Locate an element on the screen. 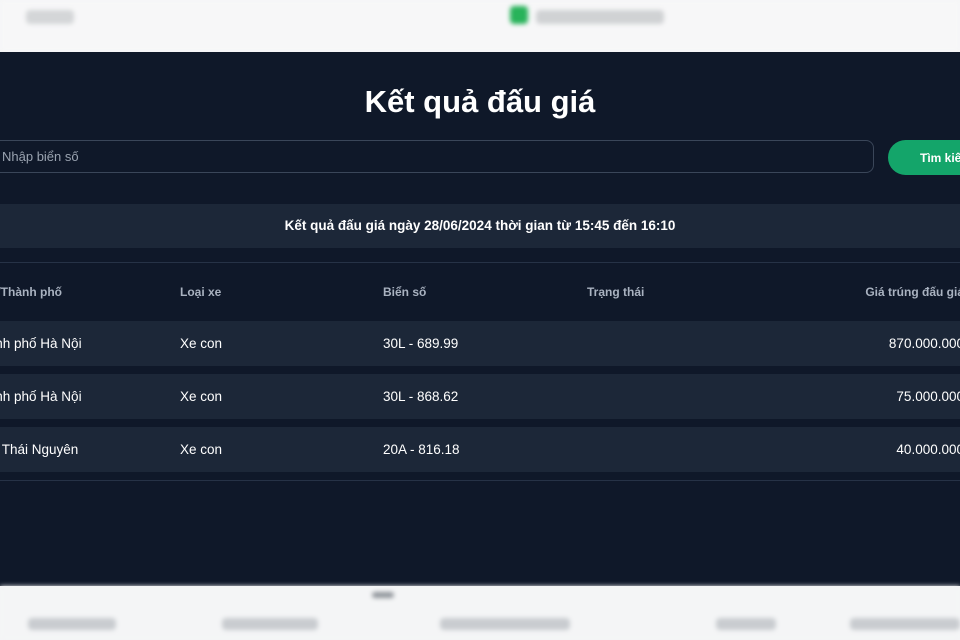 Image resolution: width=960 pixels, height=640 pixels. column-header-province: Tỉnh/Thành phố is located at coordinates (31, 292).